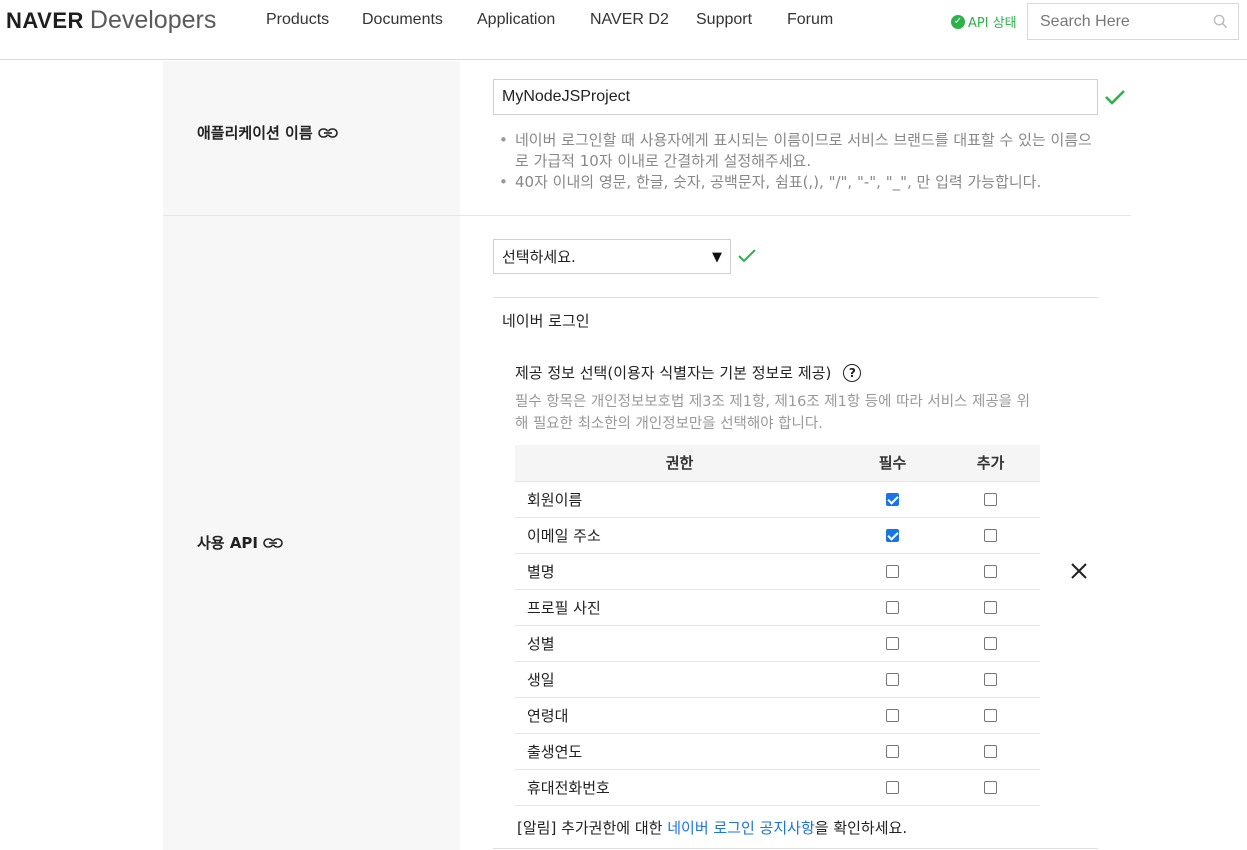  Describe the element at coordinates (255, 133) in the screenshot. I see `app-name-label-text: 애플리케이션 이름` at that location.